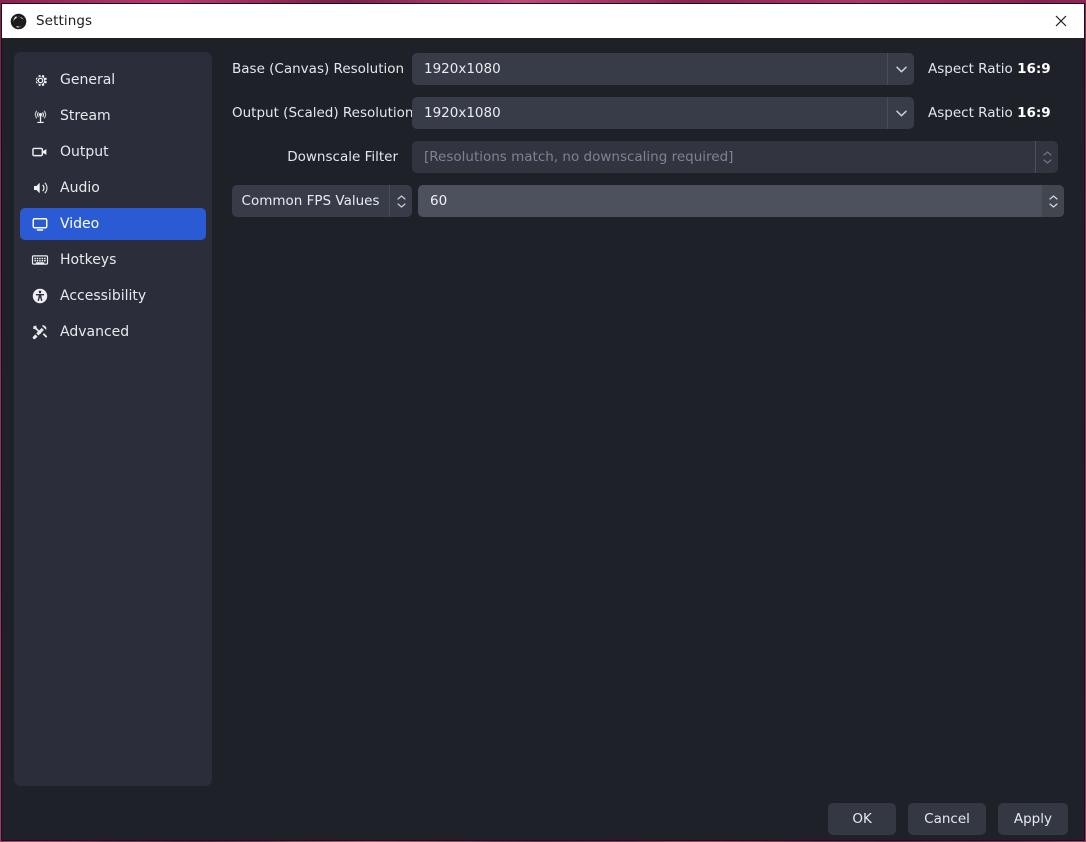 The width and height of the screenshot is (1086, 842). I want to click on fps-value: 60, so click(439, 201).